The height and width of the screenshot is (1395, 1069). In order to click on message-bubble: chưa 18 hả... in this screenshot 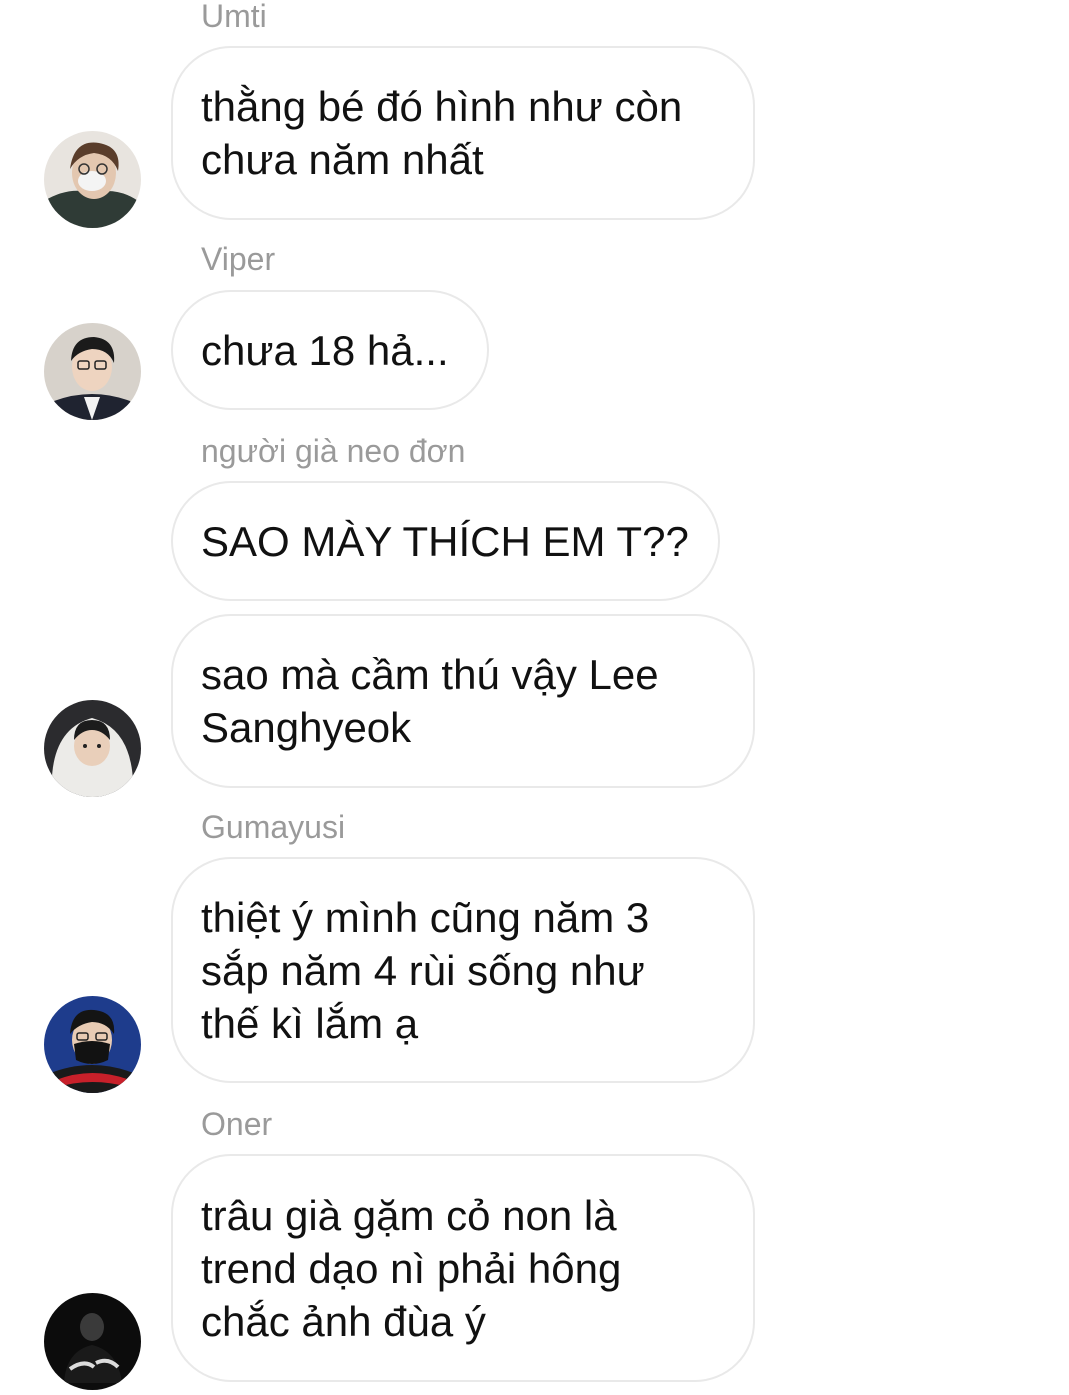, I will do `click(330, 350)`.